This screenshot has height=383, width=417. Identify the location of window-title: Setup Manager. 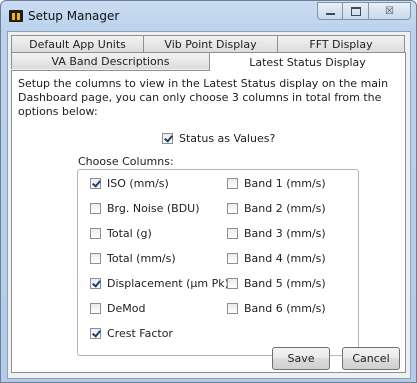
(74, 16).